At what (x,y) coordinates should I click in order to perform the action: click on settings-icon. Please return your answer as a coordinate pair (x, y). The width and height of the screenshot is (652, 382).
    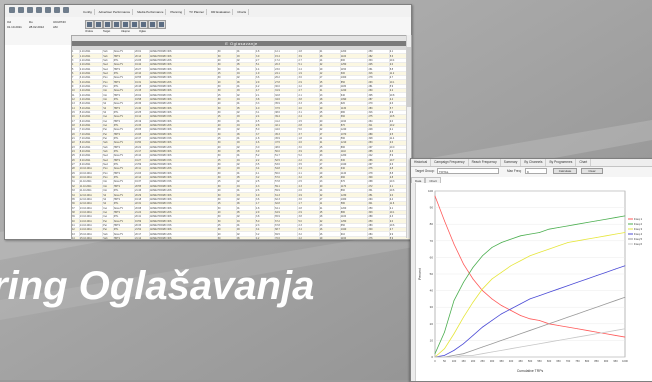
    Looking at the image, I should click on (57, 10).